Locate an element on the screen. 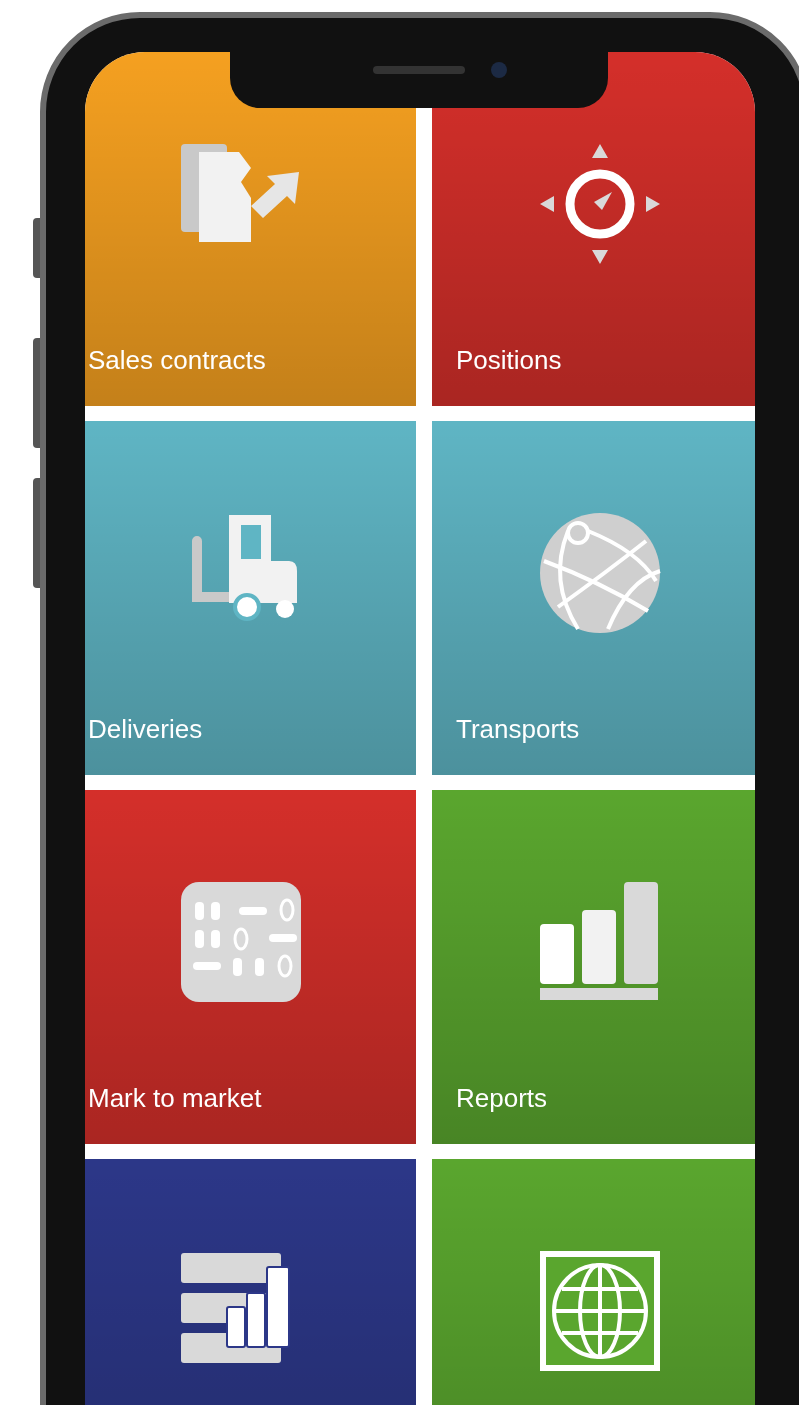 The image size is (799, 1405). camera-lens is located at coordinates (499, 70).